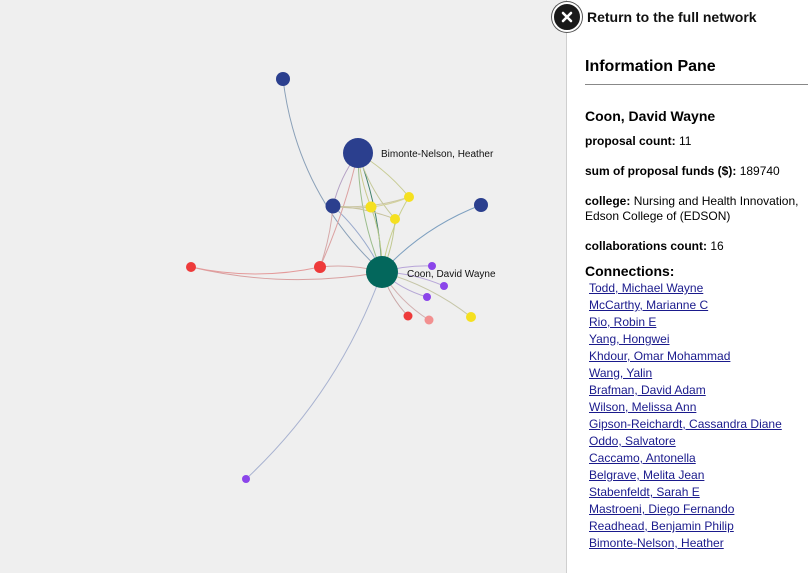 The width and height of the screenshot is (808, 573). I want to click on connection-link: Mastroeni, Diego Fernando, so click(661, 509).